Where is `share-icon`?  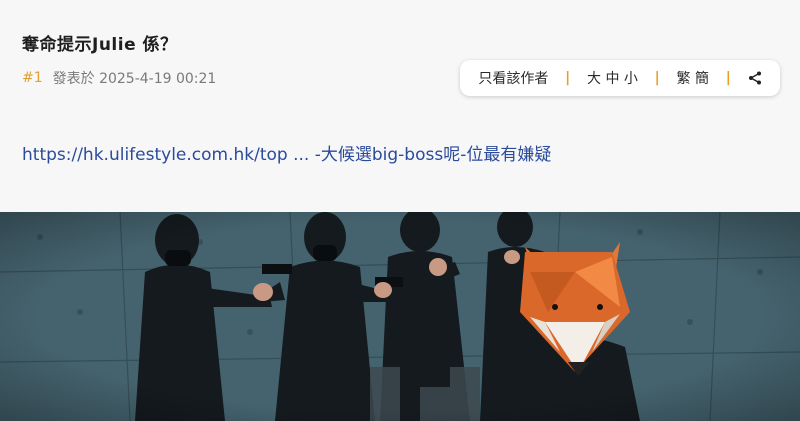
share-icon is located at coordinates (755, 78).